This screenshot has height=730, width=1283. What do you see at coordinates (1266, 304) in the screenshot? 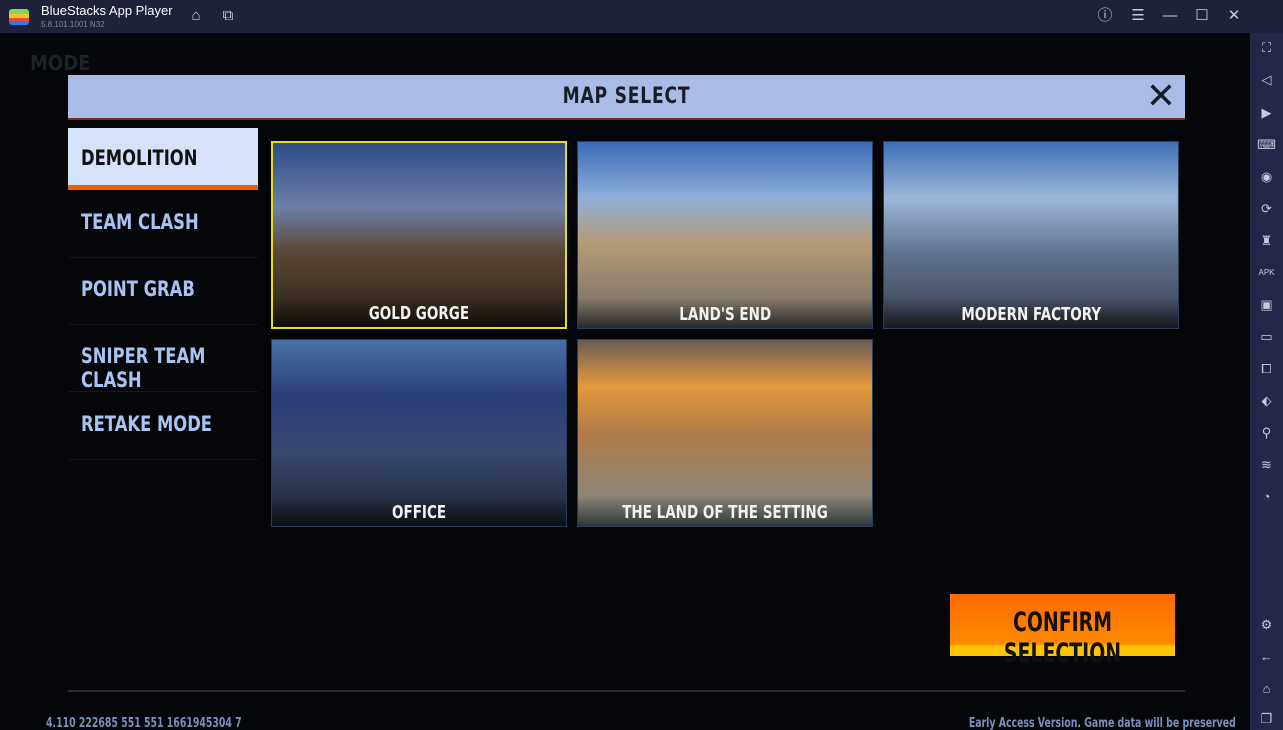
I see `screenshot-icon: ▣` at bounding box center [1266, 304].